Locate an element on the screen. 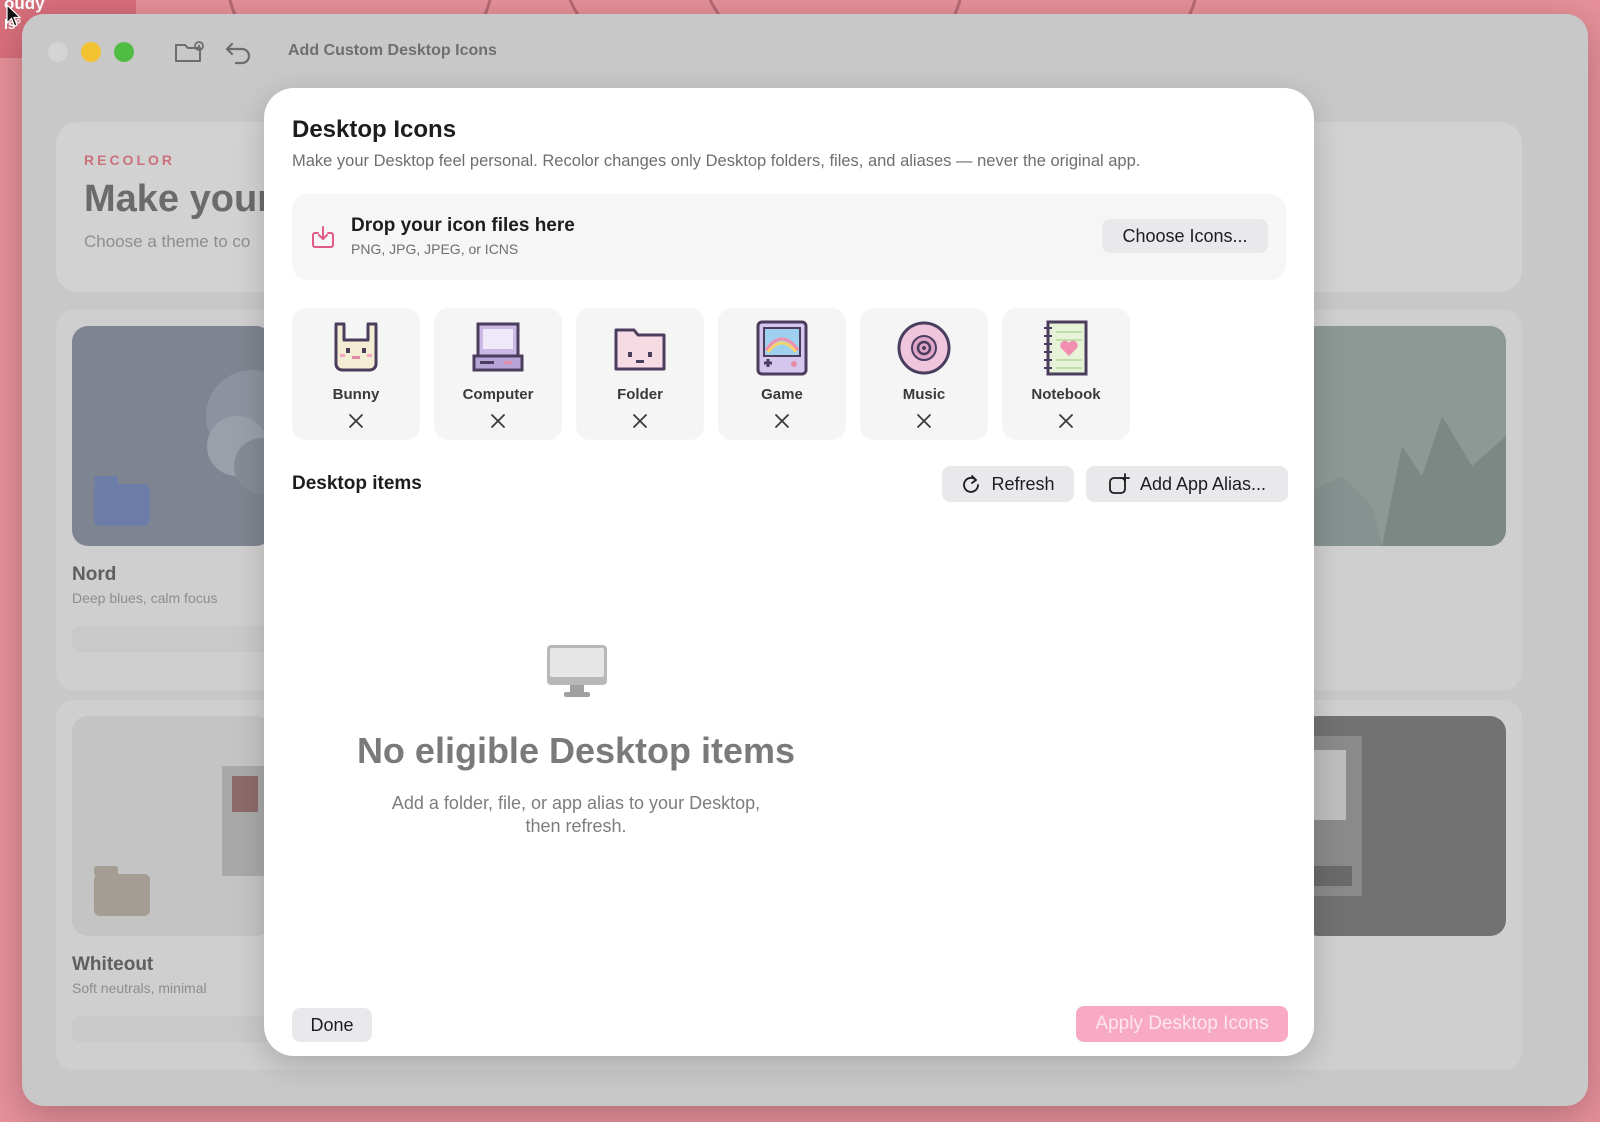 The width and height of the screenshot is (1600, 1122). title-bar: Add Custom Desktop Icons is located at coordinates (805, 52).